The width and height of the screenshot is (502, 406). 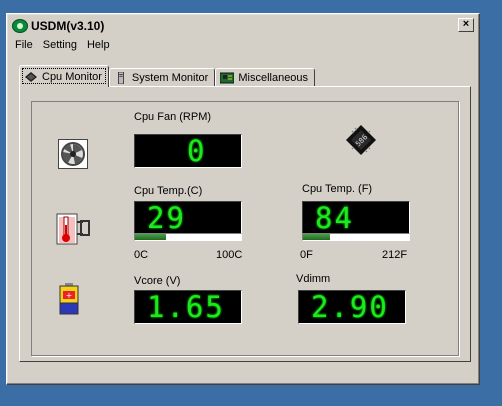 I want to click on close-button: ×, so click(x=466, y=25).